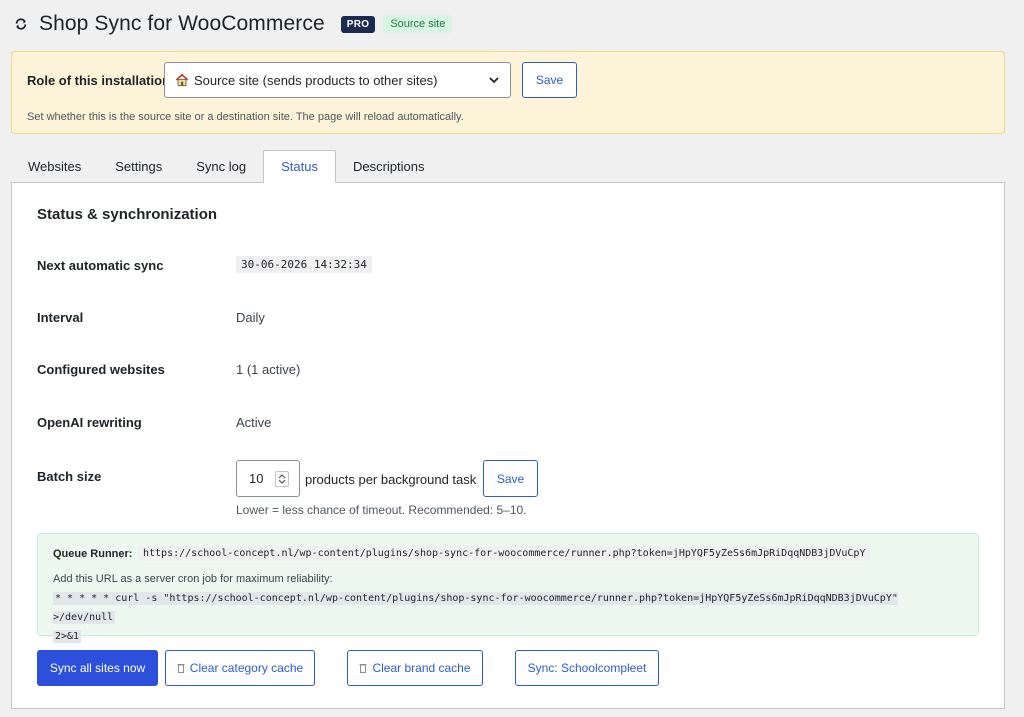 Image resolution: width=1024 pixels, height=717 pixels. I want to click on batch-size-value: 10, so click(256, 478).